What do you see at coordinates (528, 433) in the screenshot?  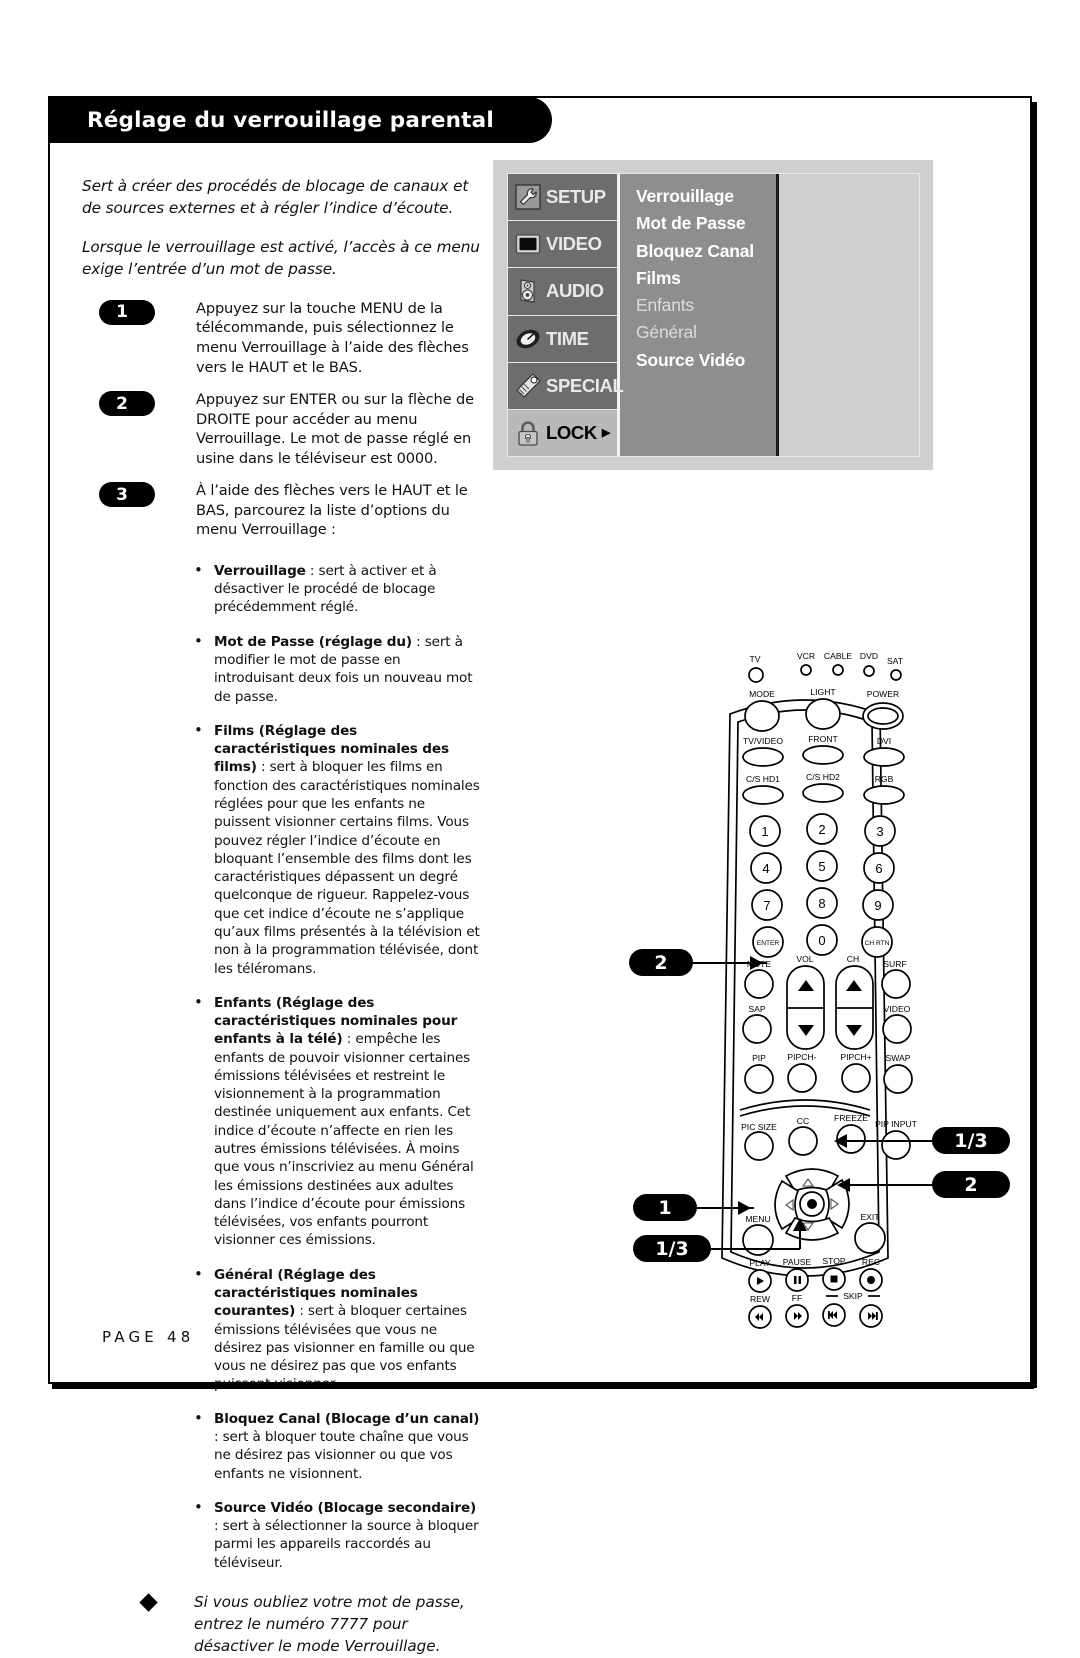 I see `lock-icon` at bounding box center [528, 433].